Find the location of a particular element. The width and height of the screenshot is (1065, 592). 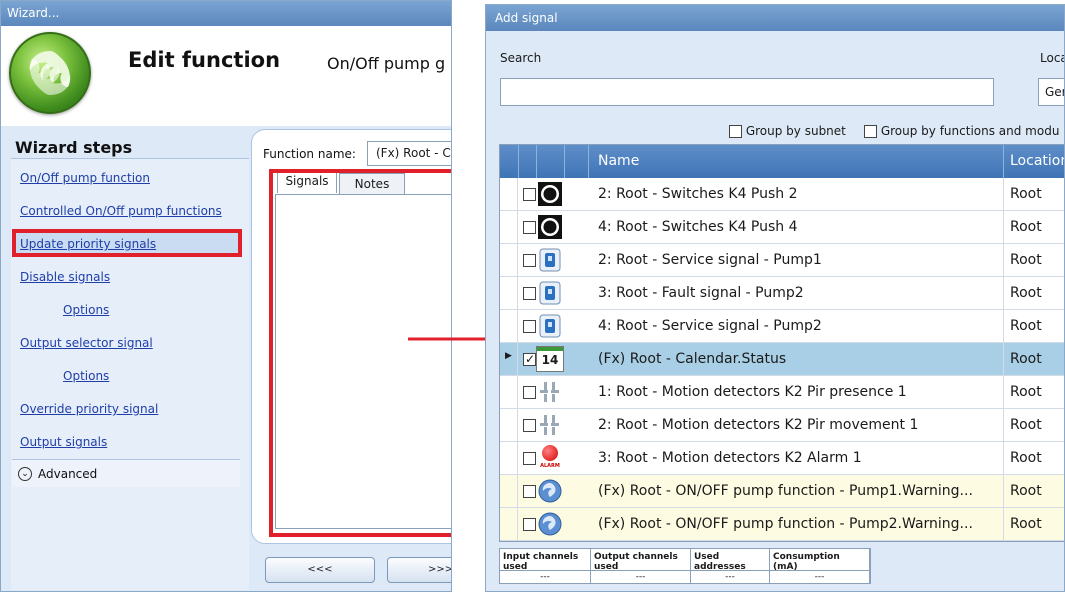

function-name-input: (Fx) Root - C is located at coordinates (409, 153).